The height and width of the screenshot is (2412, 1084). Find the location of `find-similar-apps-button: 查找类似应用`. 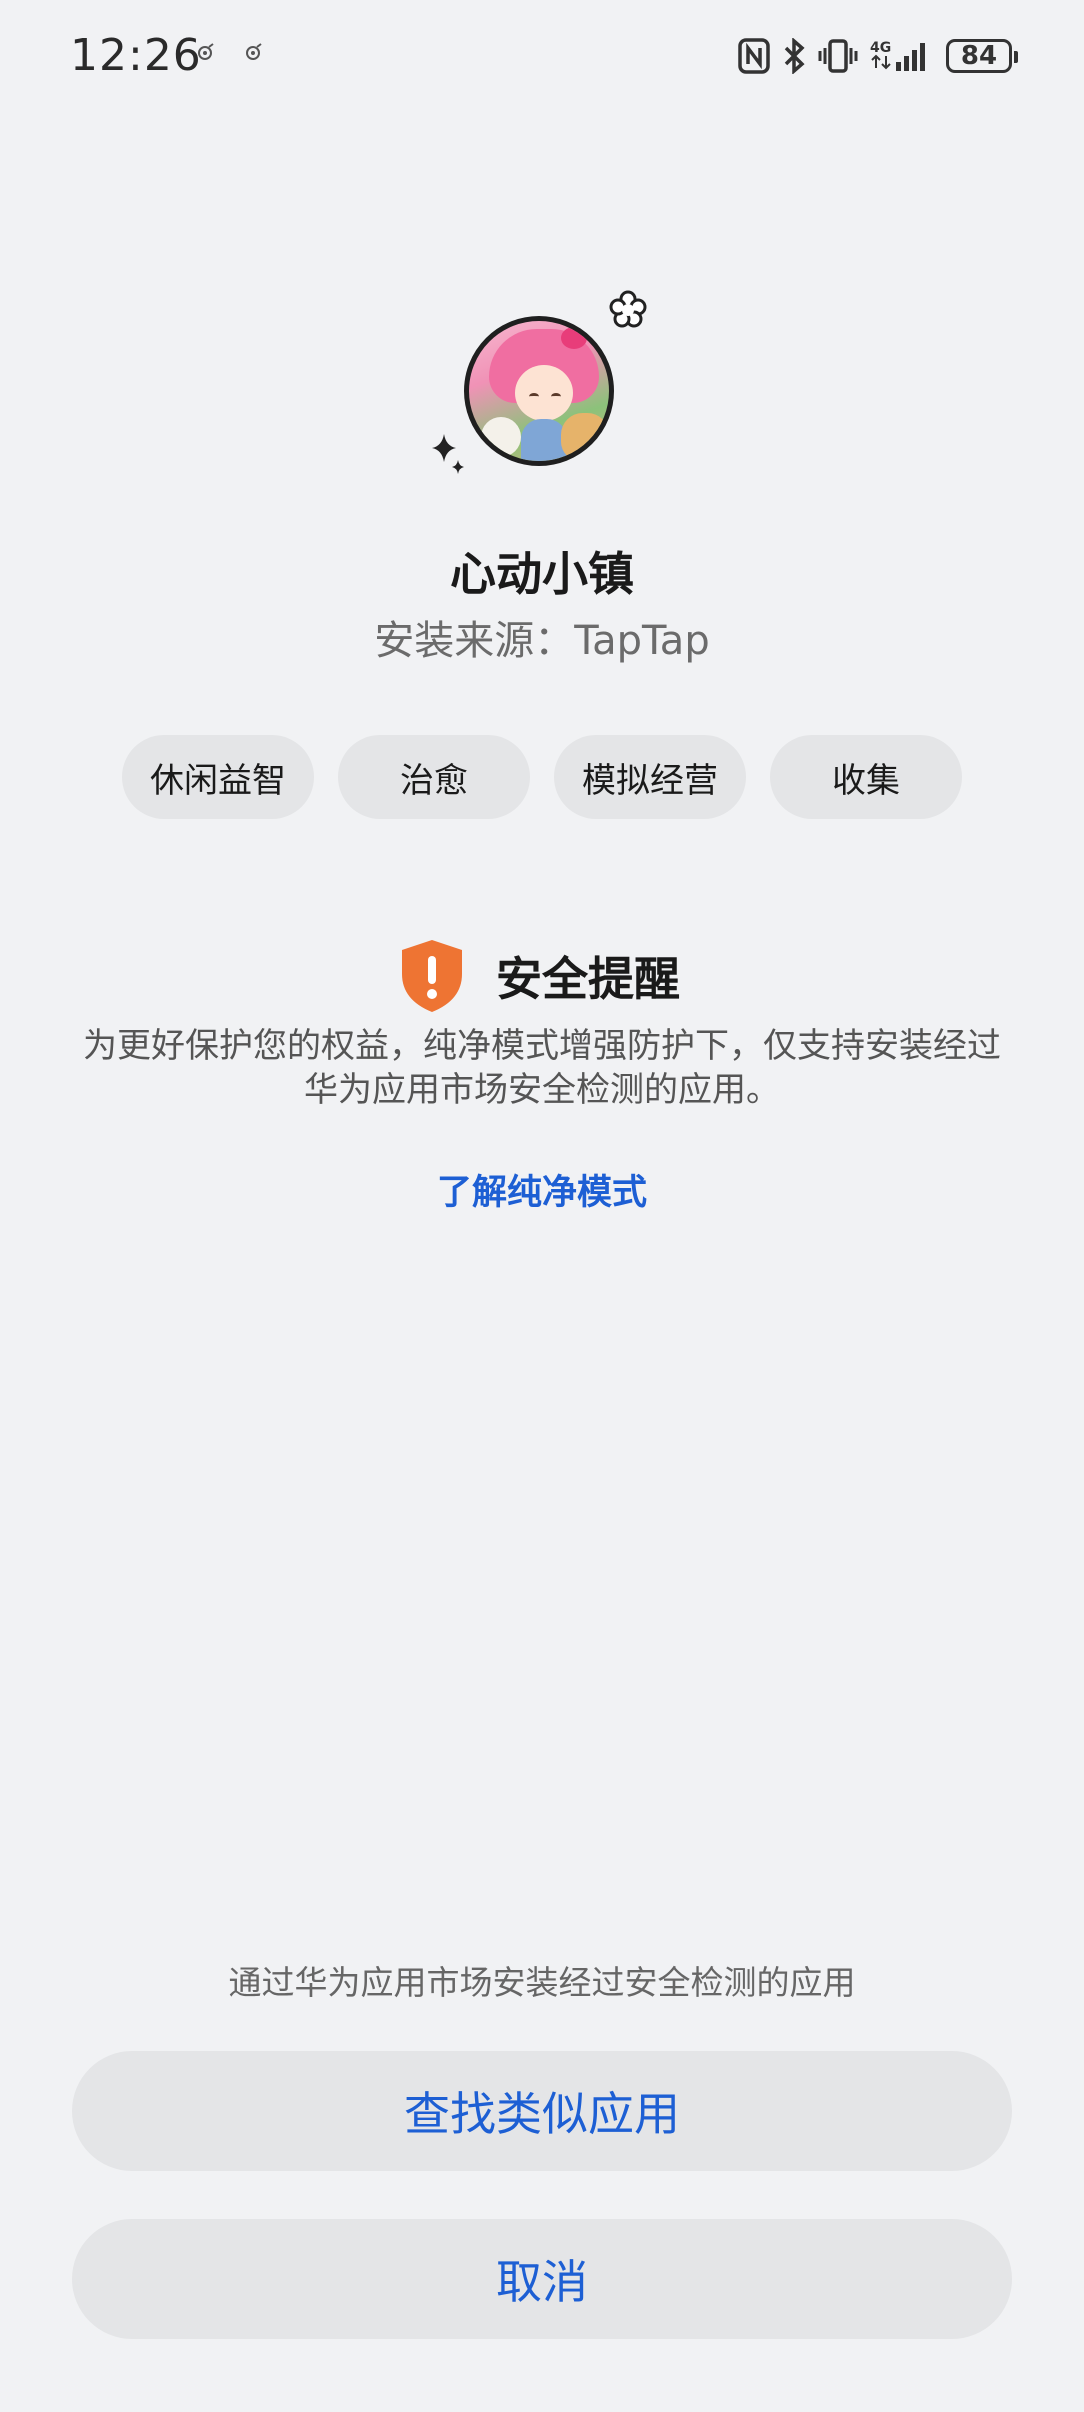

find-similar-apps-button: 查找类似应用 is located at coordinates (542, 2111).